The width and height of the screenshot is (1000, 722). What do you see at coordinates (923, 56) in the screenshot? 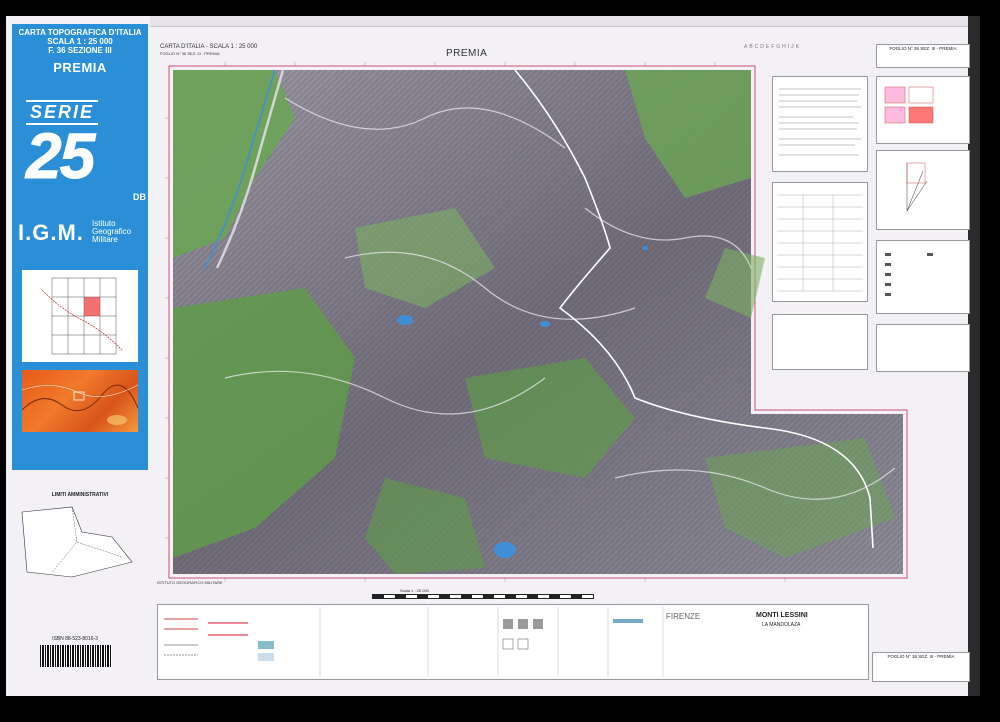
I see `sheet-id-top: FOGLIO N° 36 SEZ. III - PREMIA` at bounding box center [923, 56].